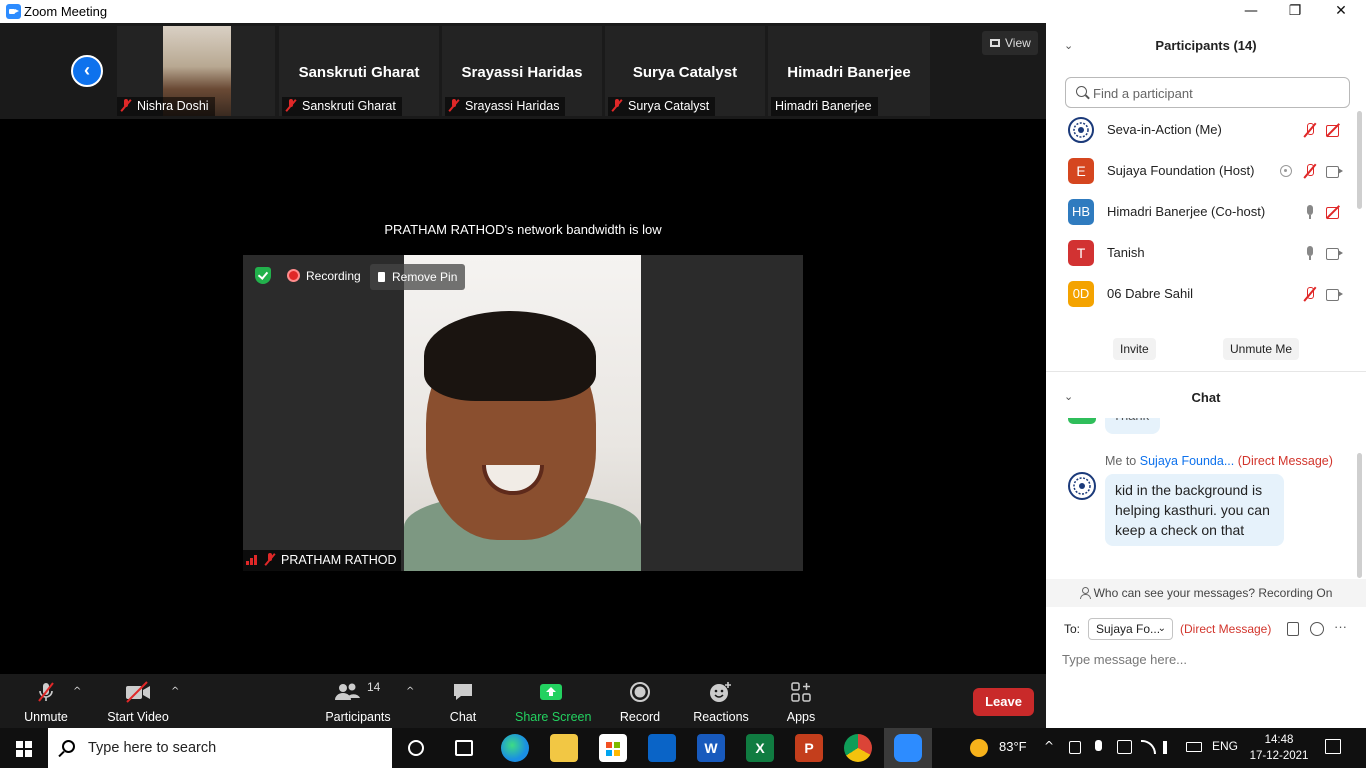 This screenshot has height=768, width=1366. What do you see at coordinates (1333, 746) in the screenshot?
I see `notifications-icon` at bounding box center [1333, 746].